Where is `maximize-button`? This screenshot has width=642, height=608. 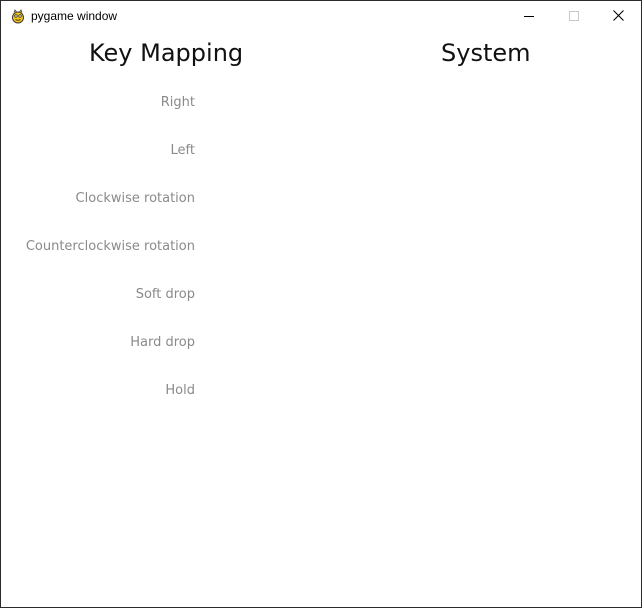
maximize-button is located at coordinates (573, 16).